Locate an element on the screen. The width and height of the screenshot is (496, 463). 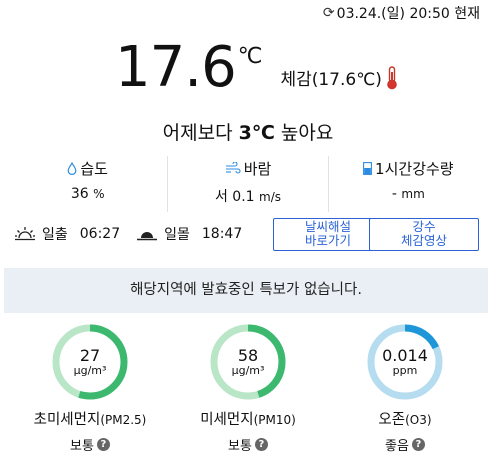
compare-prefix: 어제보다 is located at coordinates (200, 133).